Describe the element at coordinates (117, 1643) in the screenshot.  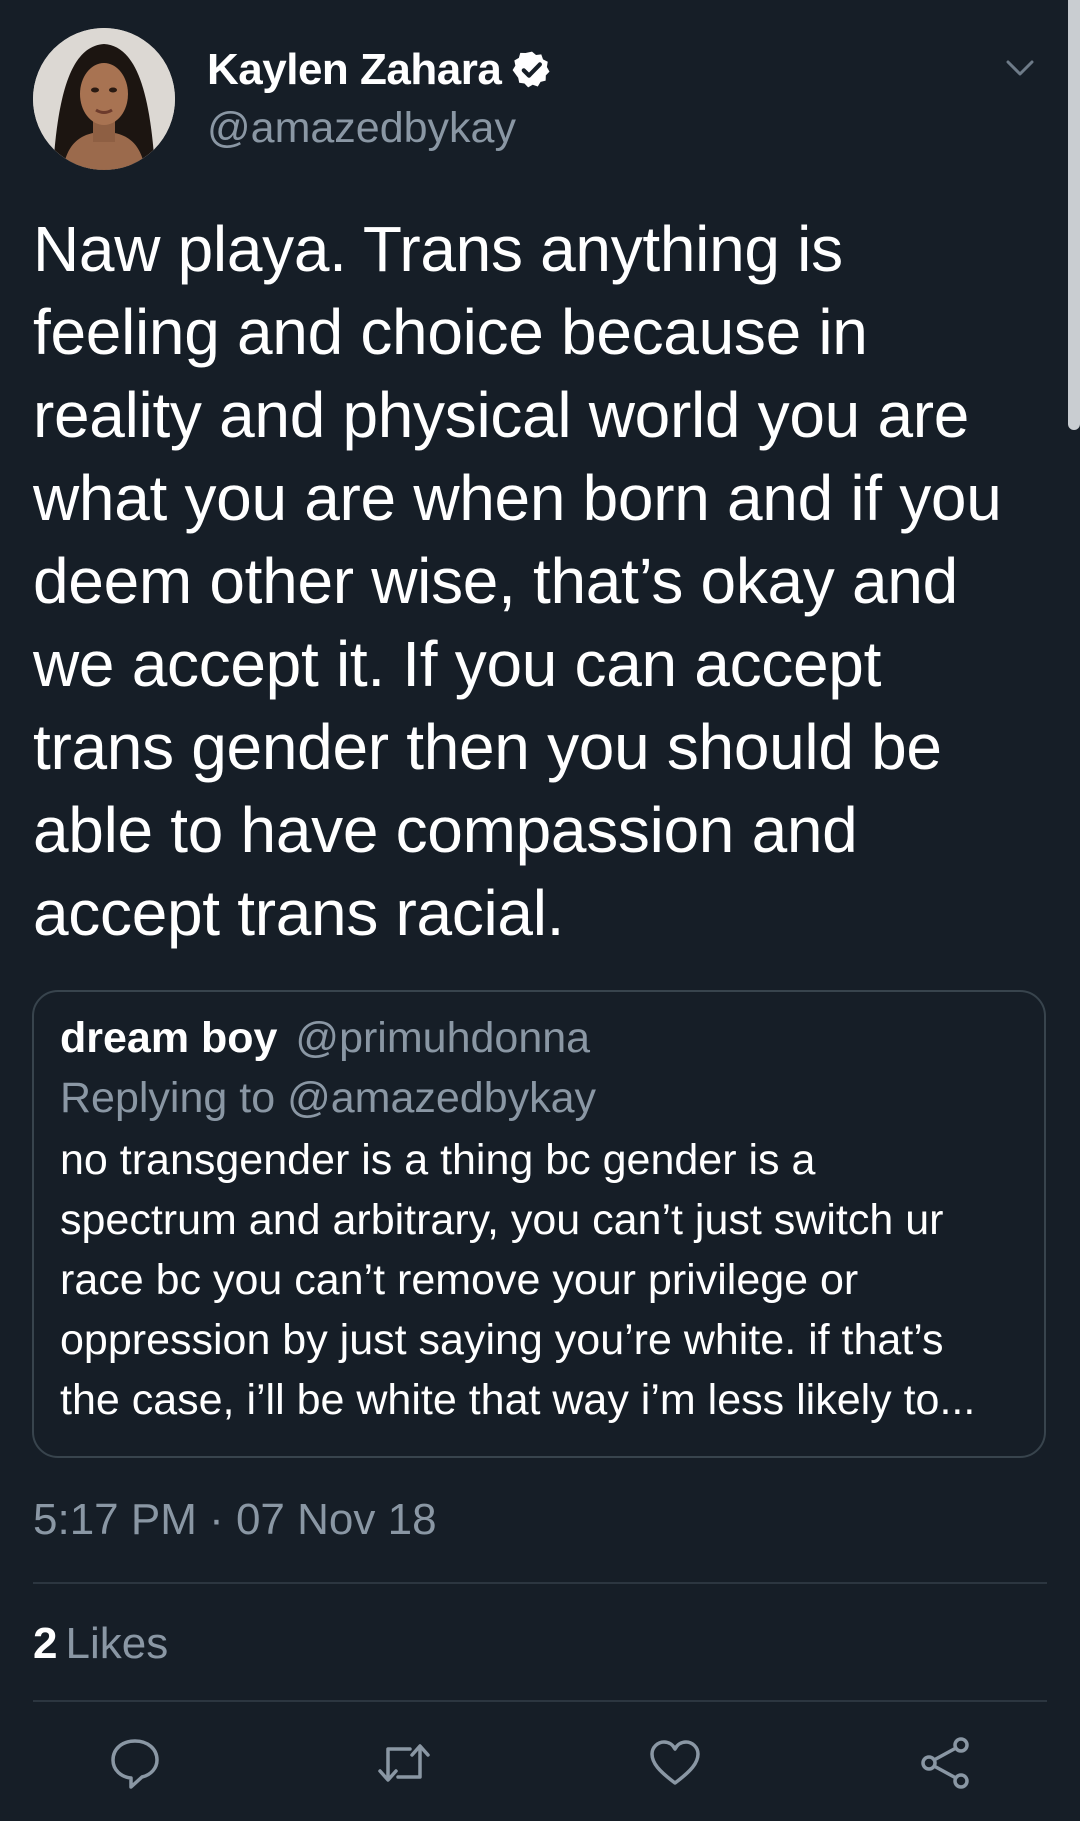
I see `likes-label: Likes` at that location.